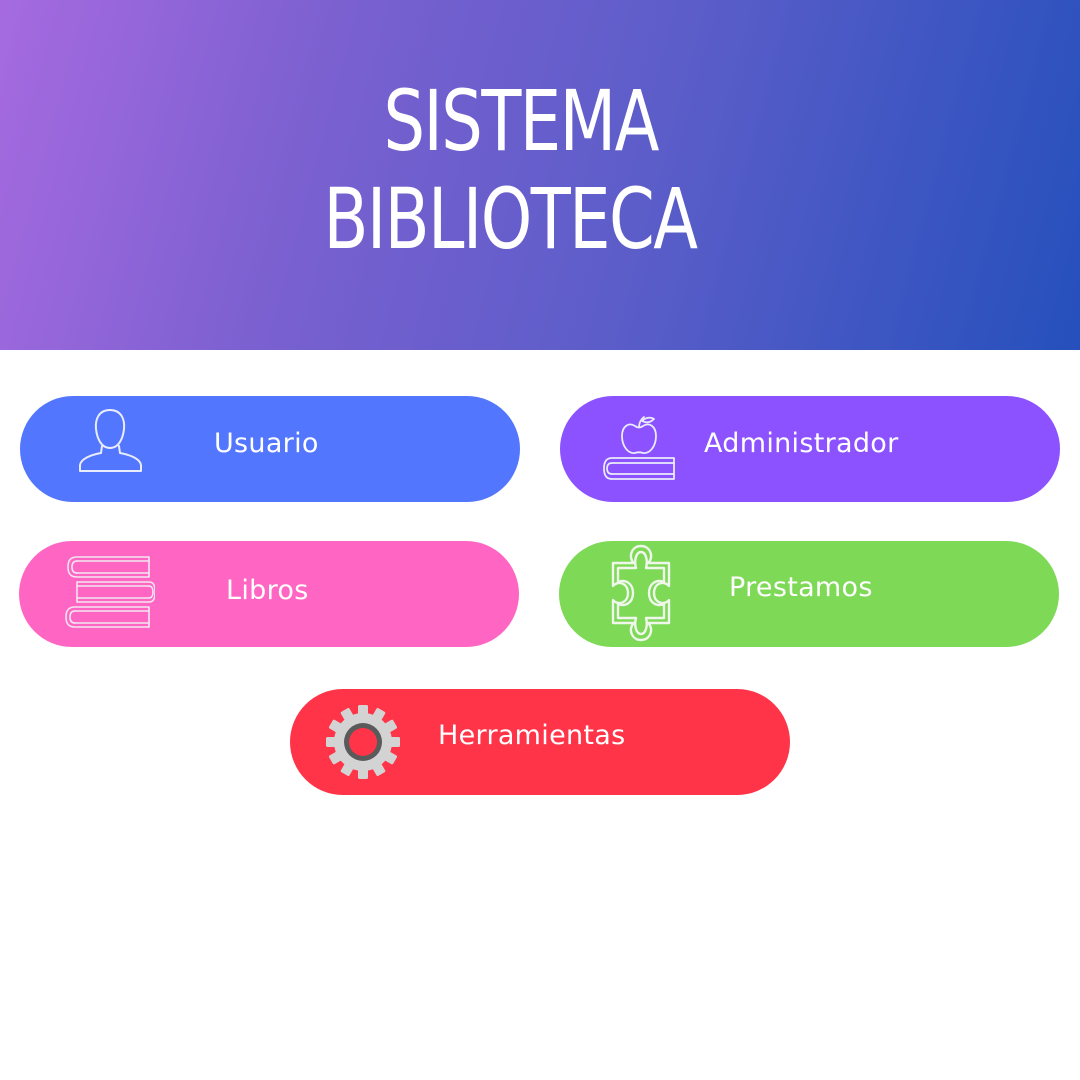 This screenshot has width=1080, height=1080. I want to click on user-icon, so click(110, 443).